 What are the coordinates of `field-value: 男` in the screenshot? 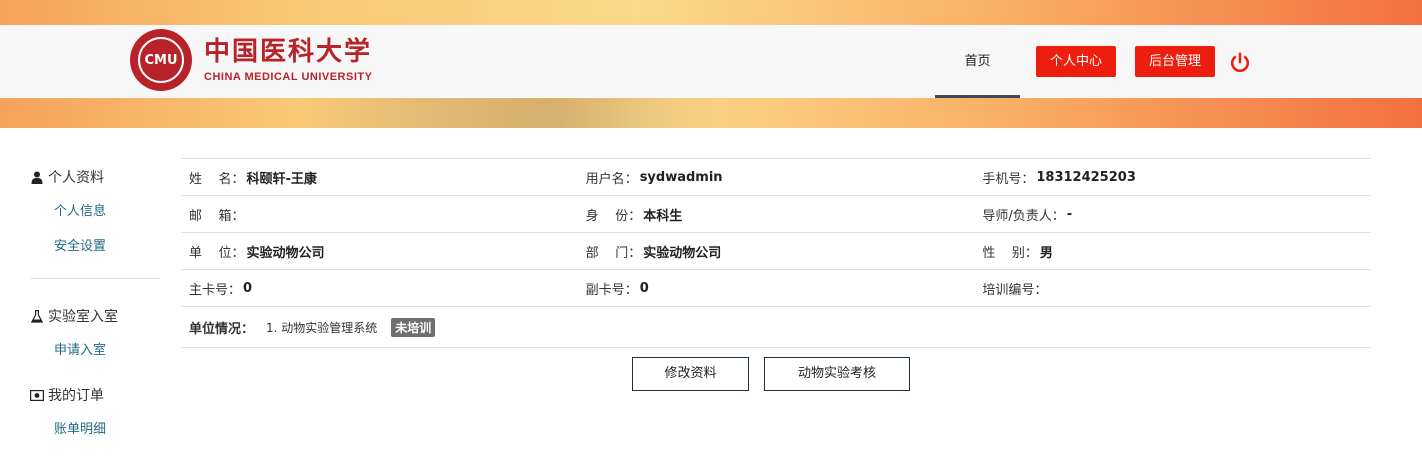 It's located at (1046, 253).